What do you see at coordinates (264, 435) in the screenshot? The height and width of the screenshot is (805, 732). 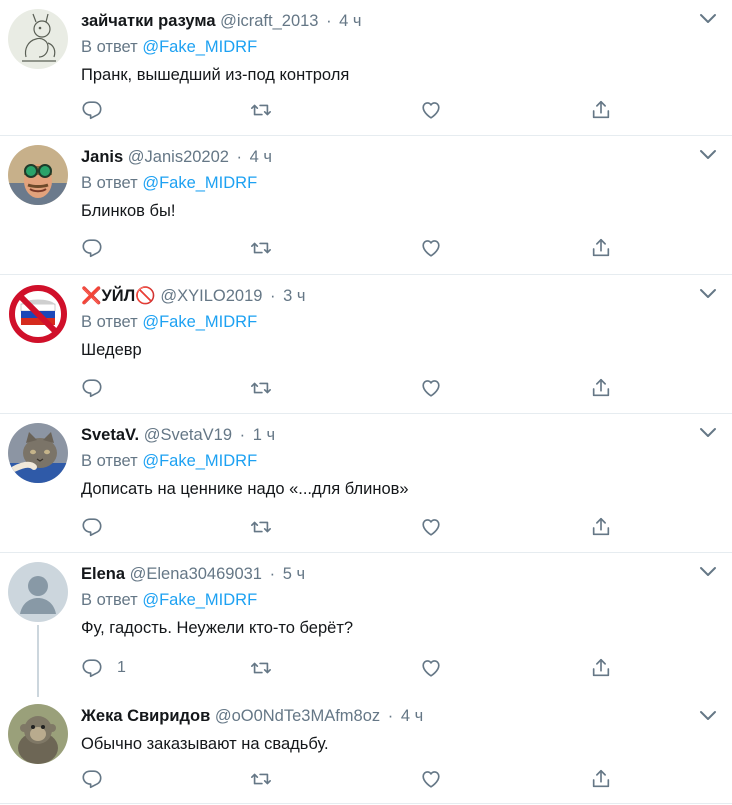 I see `timestamp: 1 ч` at bounding box center [264, 435].